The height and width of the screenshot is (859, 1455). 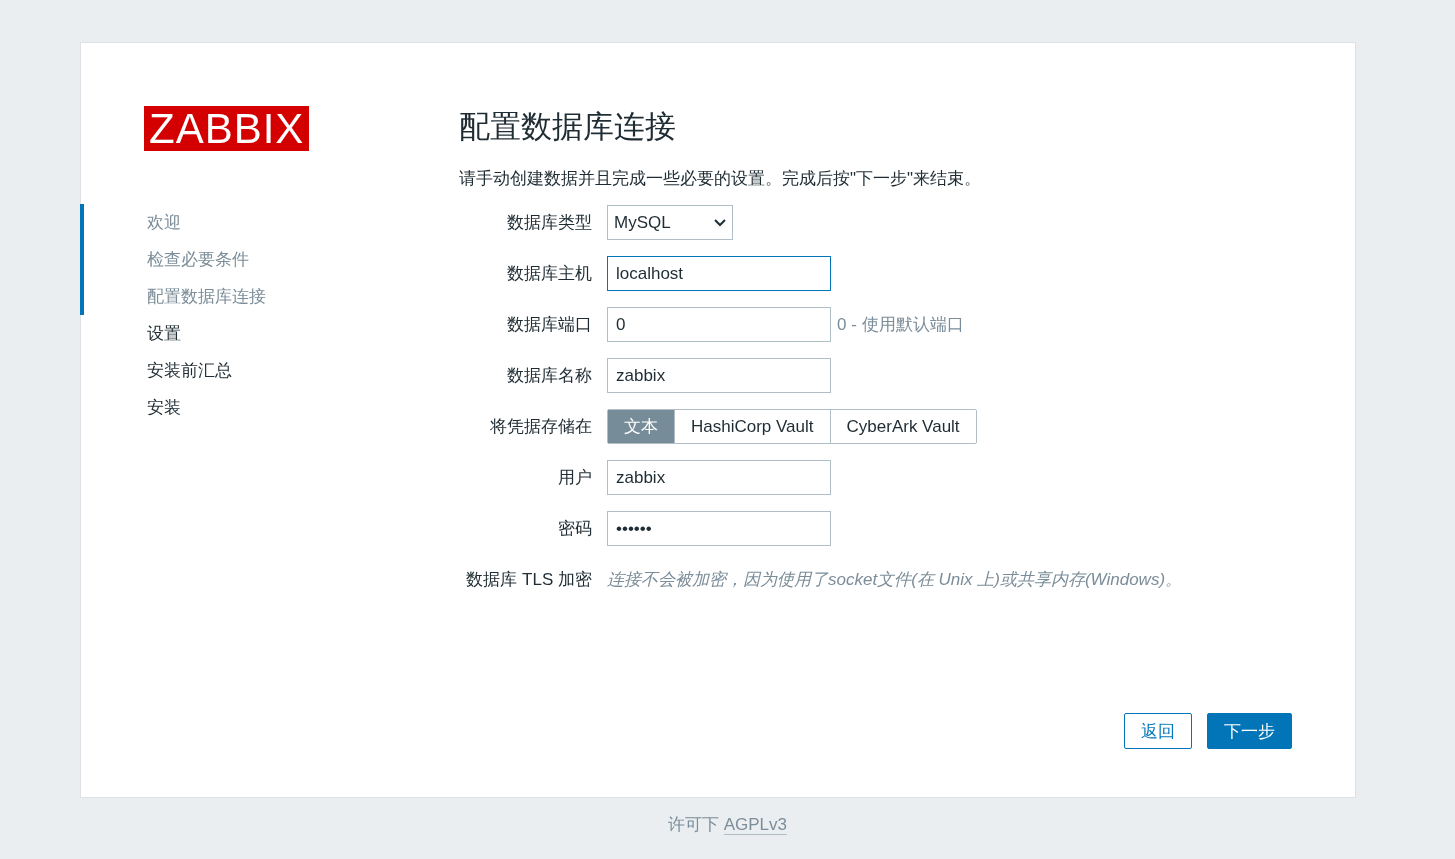 What do you see at coordinates (269, 259) in the screenshot?
I see `step-item: 检查必要条件` at bounding box center [269, 259].